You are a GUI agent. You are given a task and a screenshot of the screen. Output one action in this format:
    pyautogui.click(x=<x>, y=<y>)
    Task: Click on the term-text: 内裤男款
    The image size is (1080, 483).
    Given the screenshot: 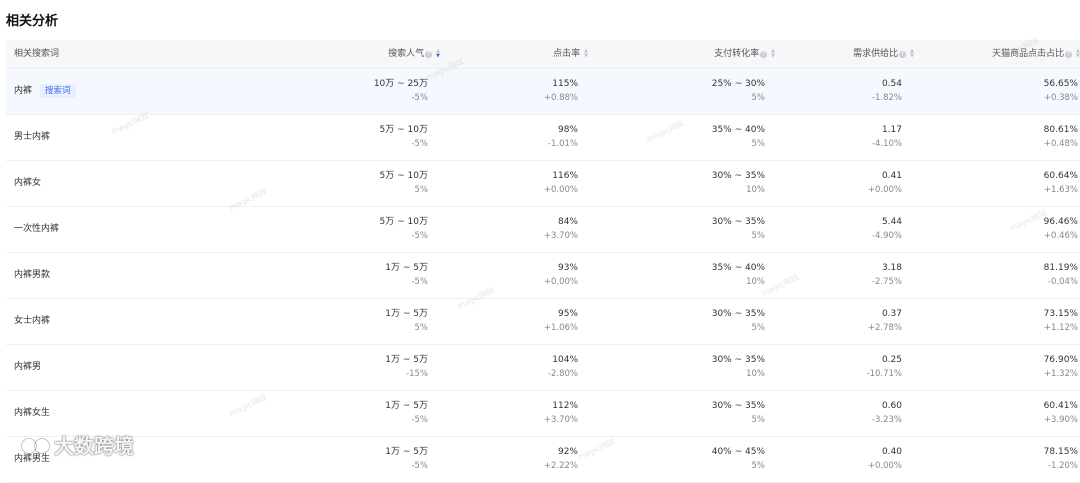 What is the action you would take?
    pyautogui.click(x=32, y=275)
    